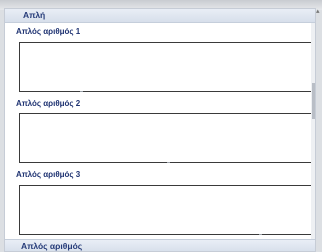 The image size is (322, 252). Describe the element at coordinates (48, 174) in the screenshot. I see `field-label-3: Απλός αριθμός 3` at that location.